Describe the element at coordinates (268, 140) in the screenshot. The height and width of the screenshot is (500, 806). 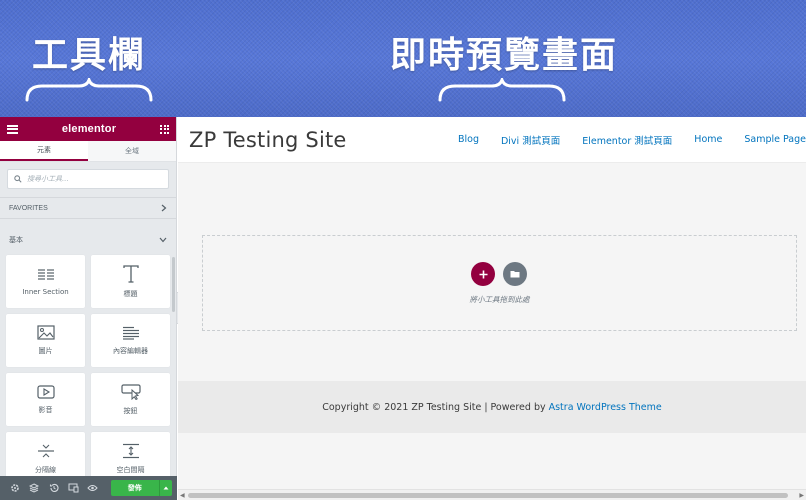
I see `site-title: ZP Testing Site` at that location.